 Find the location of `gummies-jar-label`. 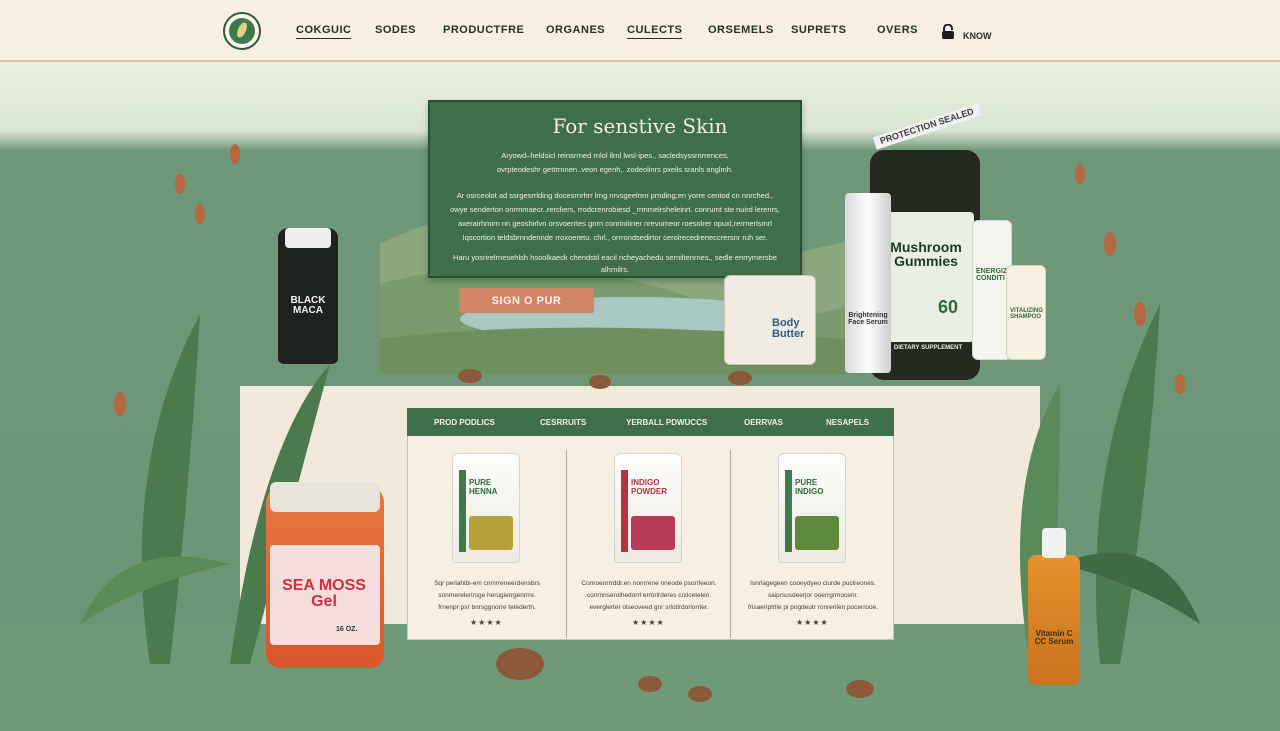

gummies-jar-label is located at coordinates (926, 277).